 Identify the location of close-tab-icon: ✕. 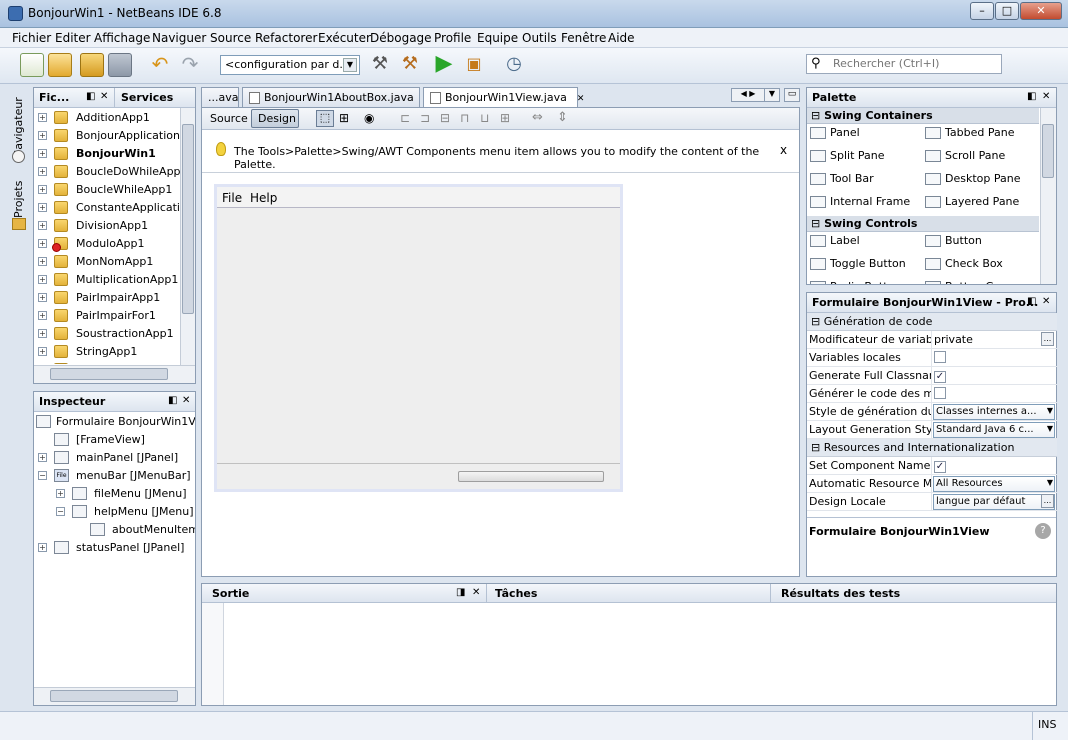
(581, 99).